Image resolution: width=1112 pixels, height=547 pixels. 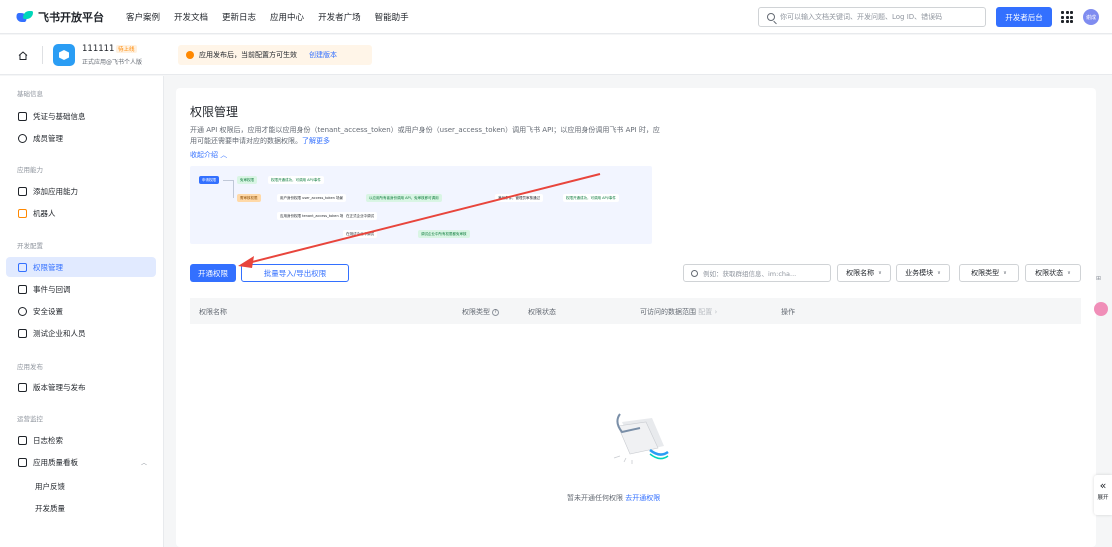 I want to click on flow-node: 免审权限, so click(x=247, y=180).